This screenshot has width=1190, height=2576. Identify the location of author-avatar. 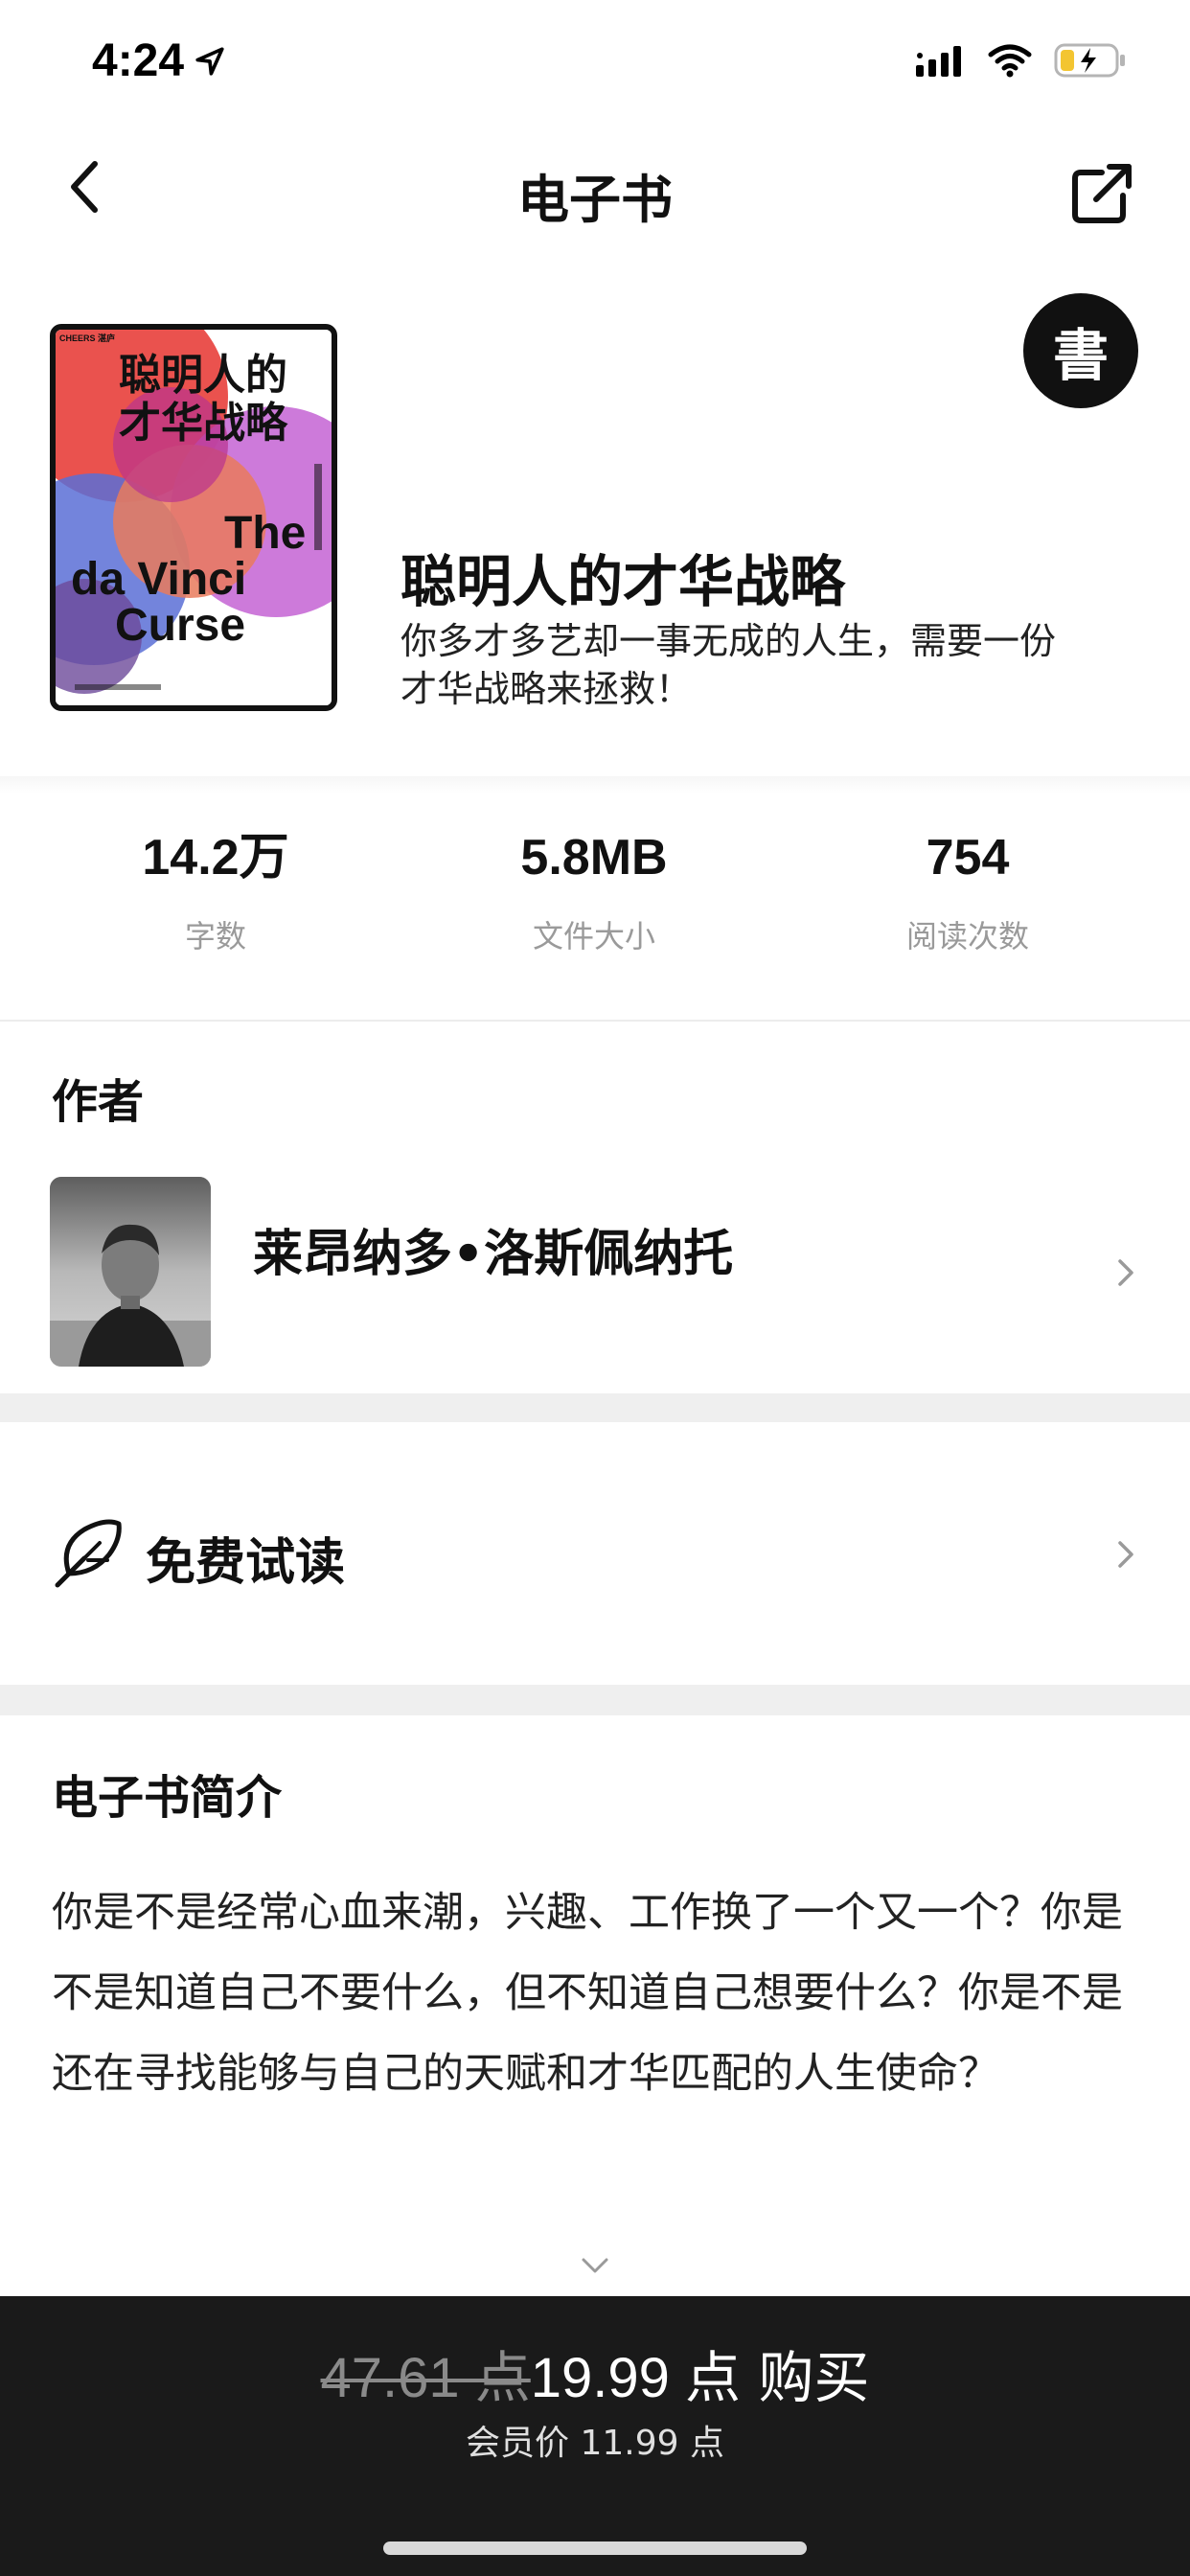
(131, 1272).